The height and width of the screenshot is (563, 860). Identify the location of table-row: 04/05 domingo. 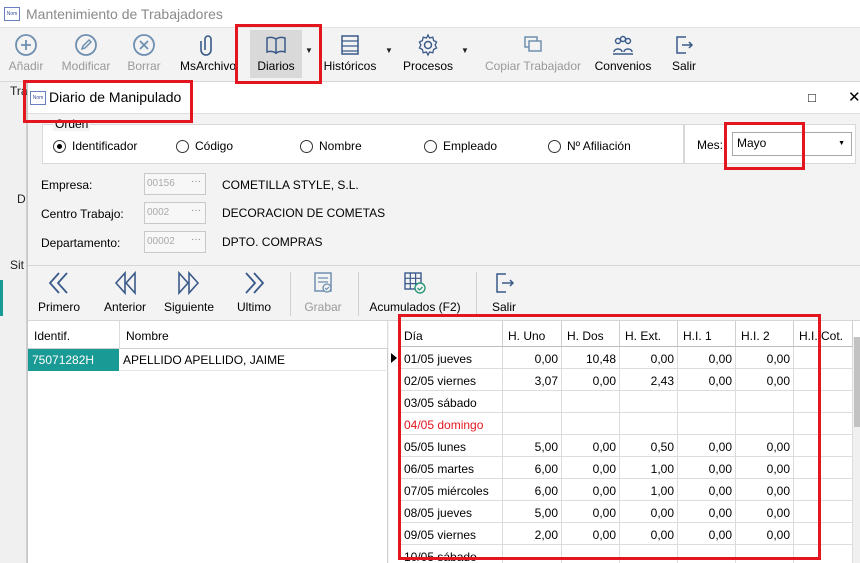
(624, 424).